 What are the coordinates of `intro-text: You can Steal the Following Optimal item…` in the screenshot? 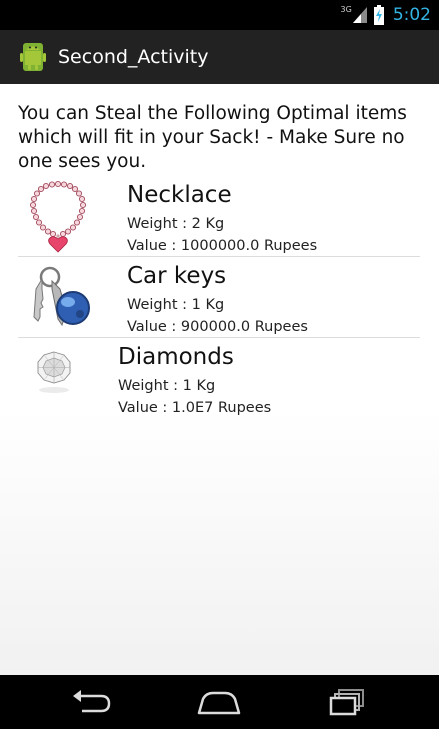 It's located at (212, 137).